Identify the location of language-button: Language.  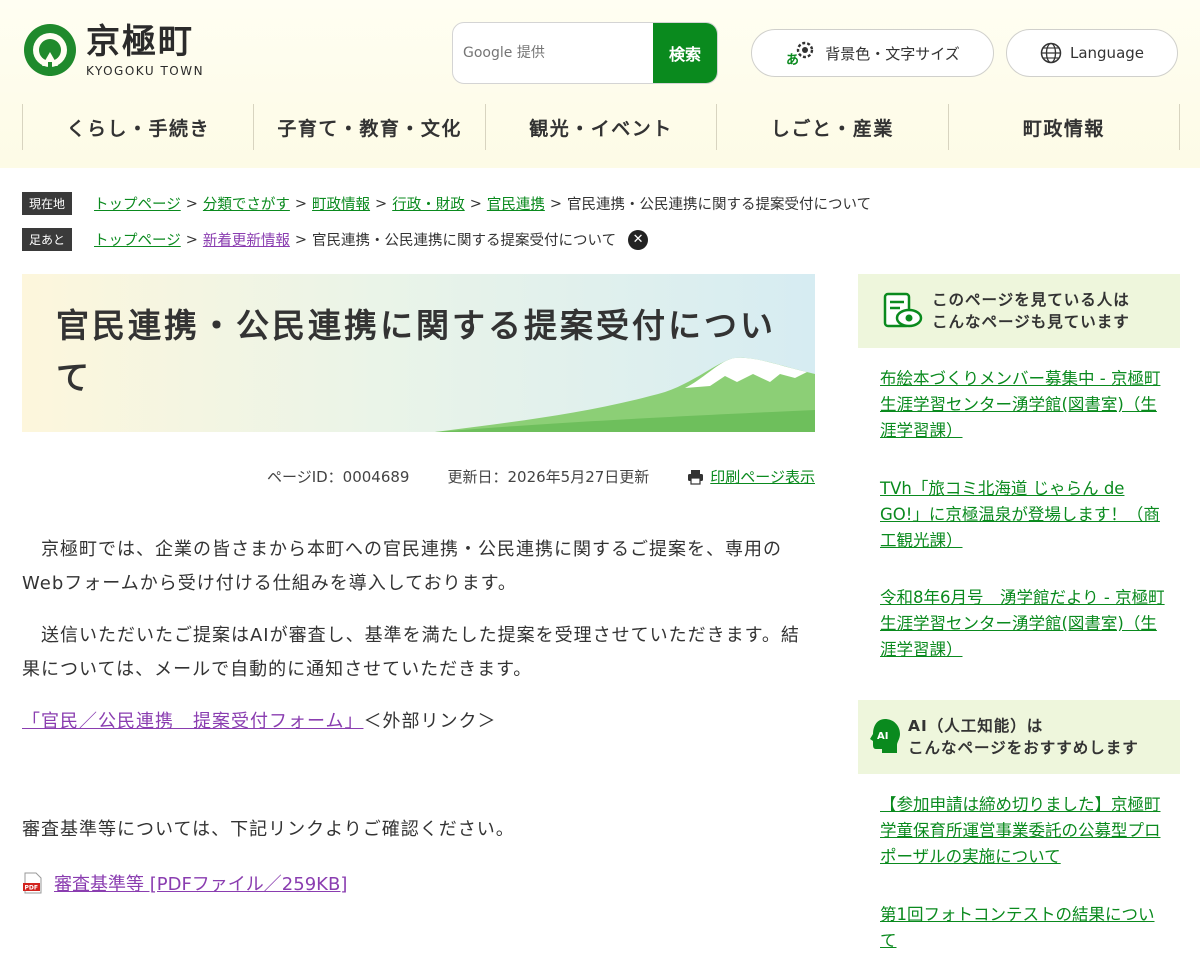
(1092, 53).